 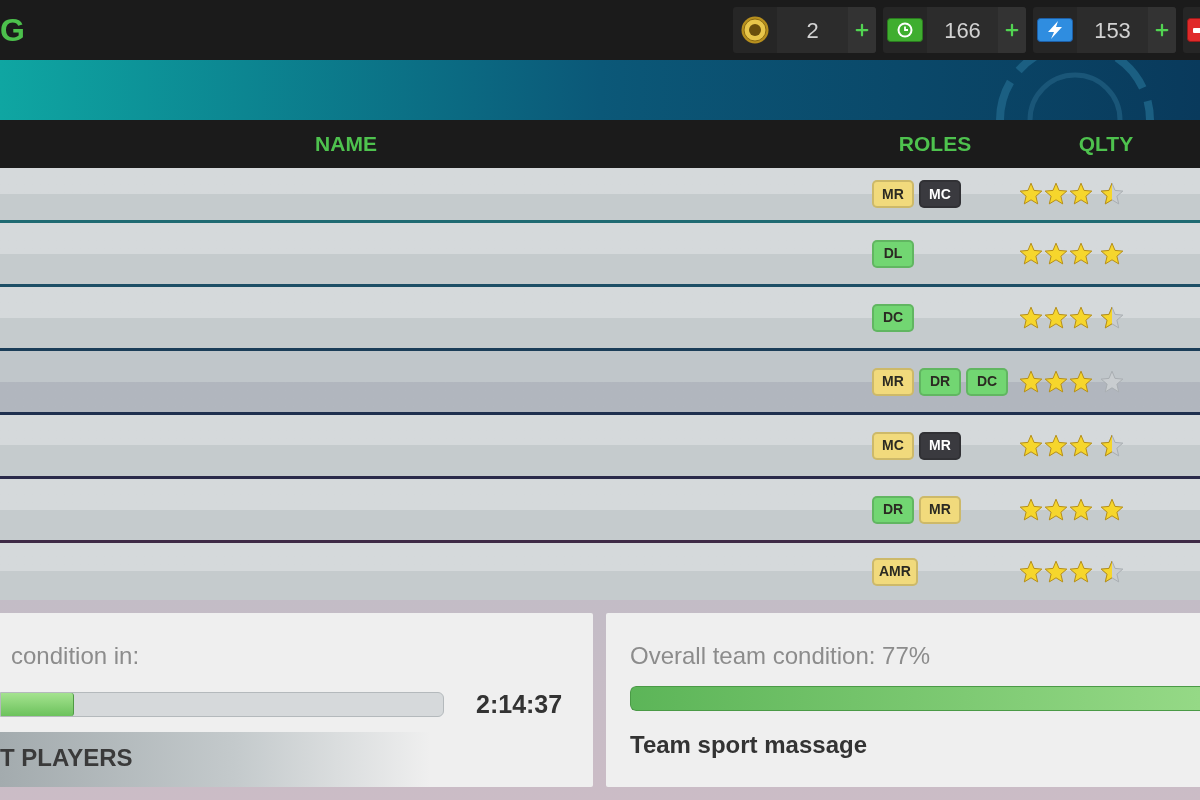 I want to click on currency-value: 166, so click(x=962, y=30).